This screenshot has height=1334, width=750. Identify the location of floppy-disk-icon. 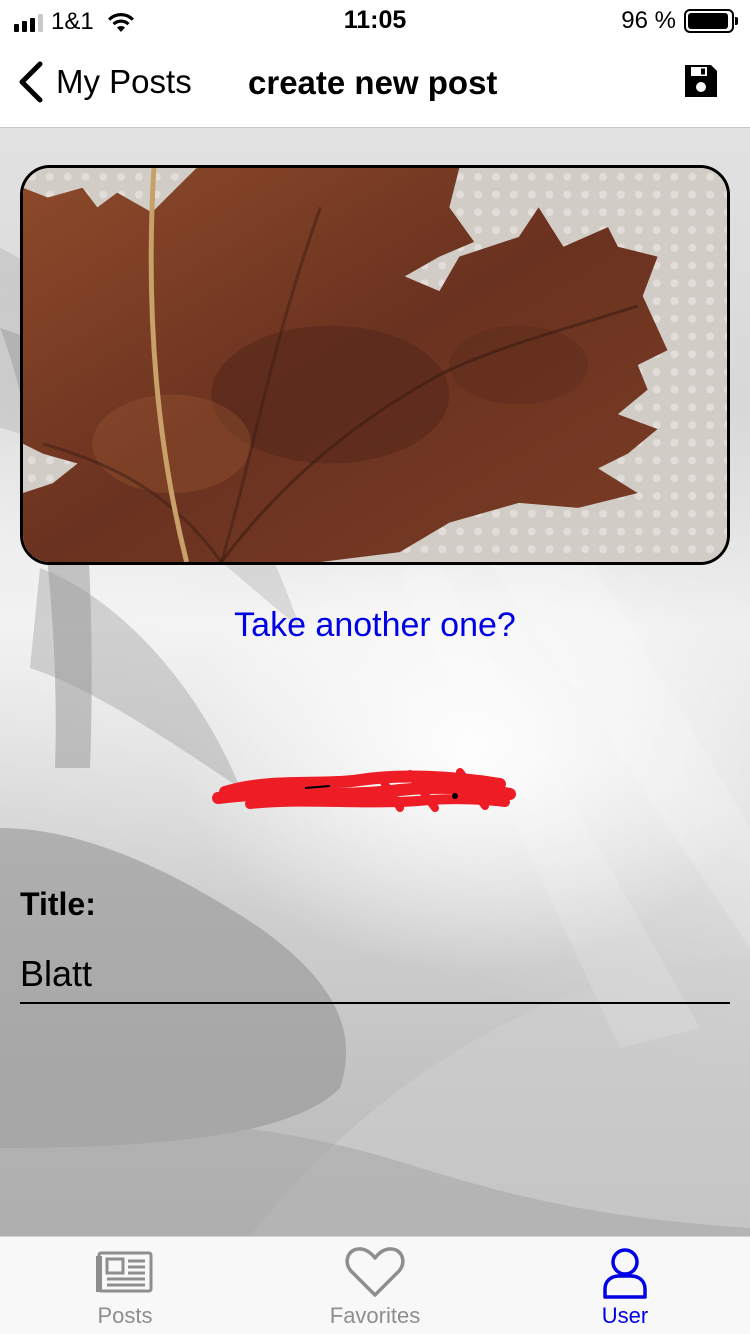
(701, 81).